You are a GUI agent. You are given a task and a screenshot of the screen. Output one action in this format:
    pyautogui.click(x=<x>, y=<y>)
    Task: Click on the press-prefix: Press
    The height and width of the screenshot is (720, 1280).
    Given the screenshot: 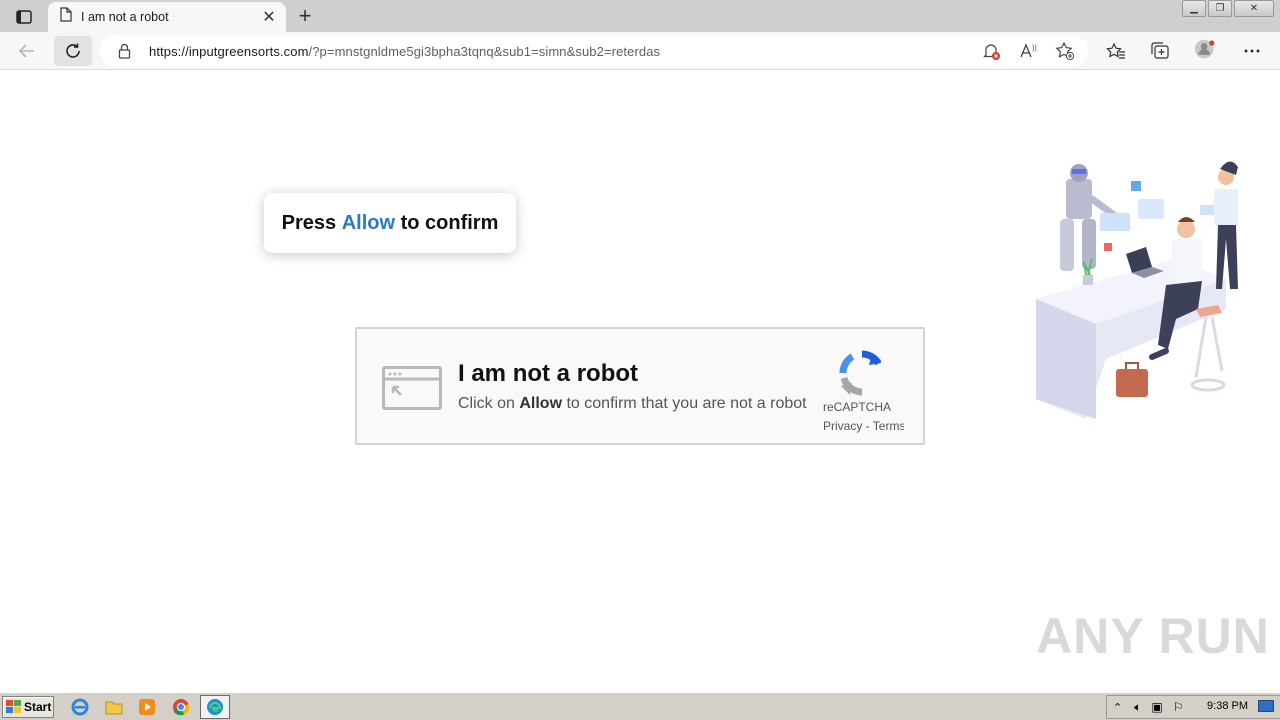 What is the action you would take?
    pyautogui.click(x=311, y=222)
    